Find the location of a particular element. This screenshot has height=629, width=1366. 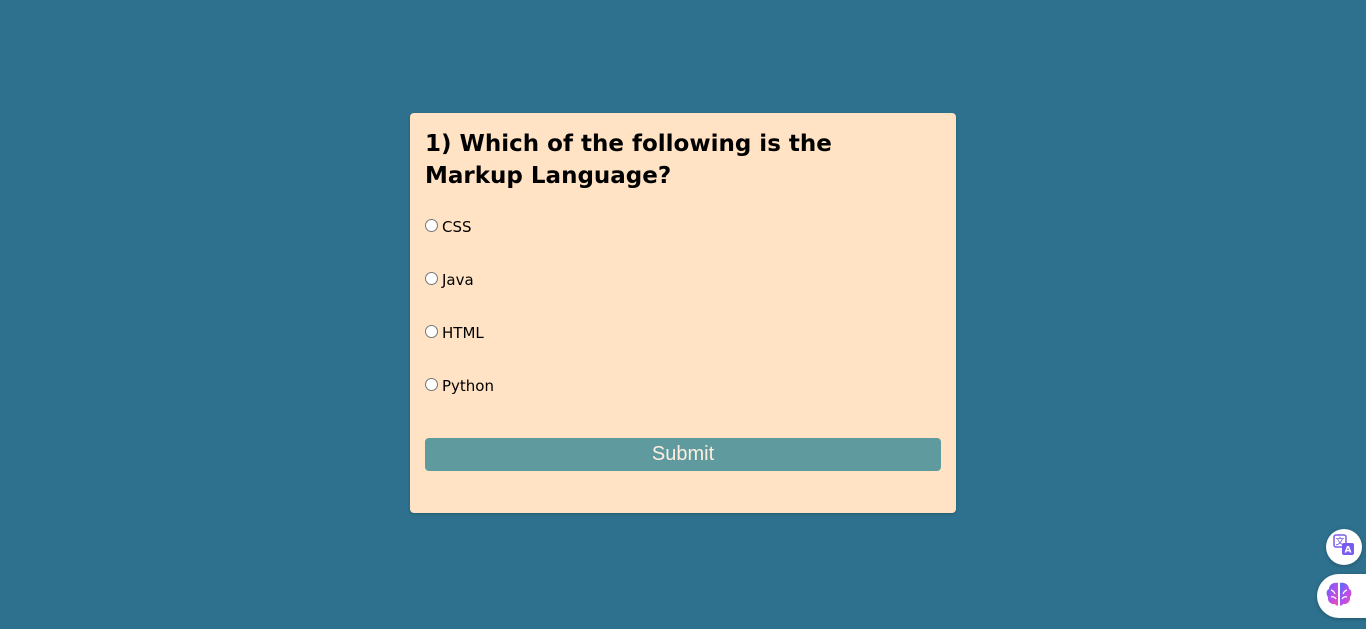

submit-button: Submit is located at coordinates (683, 454).